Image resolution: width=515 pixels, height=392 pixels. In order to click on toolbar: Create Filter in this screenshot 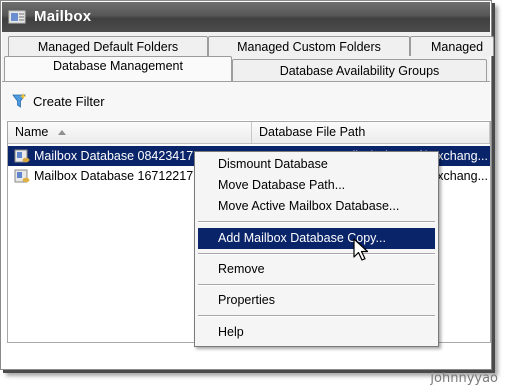, I will do `click(246, 101)`.